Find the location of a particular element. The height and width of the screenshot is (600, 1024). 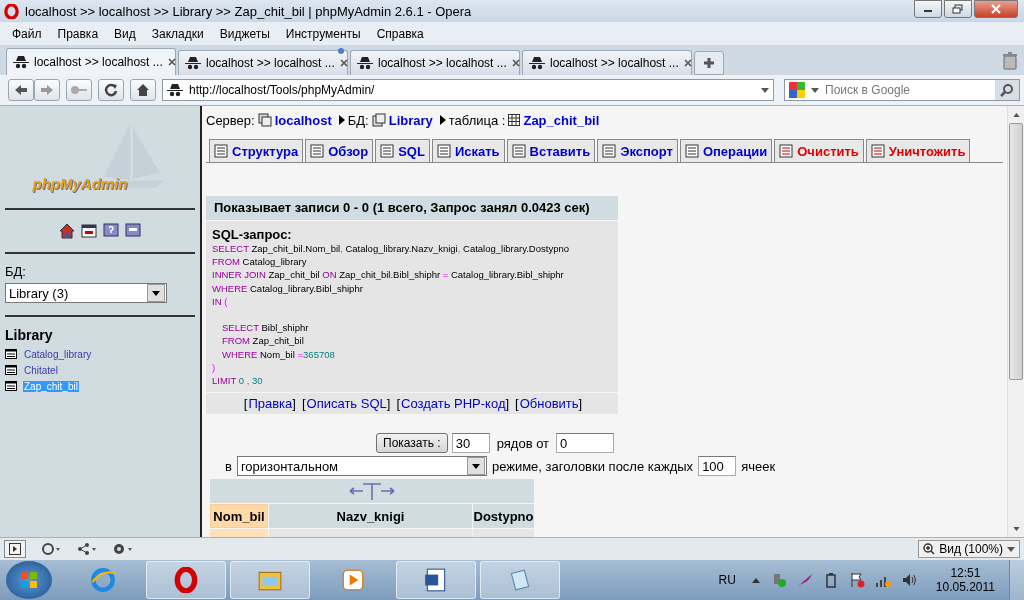

triangle-icon is located at coordinates (442, 120).